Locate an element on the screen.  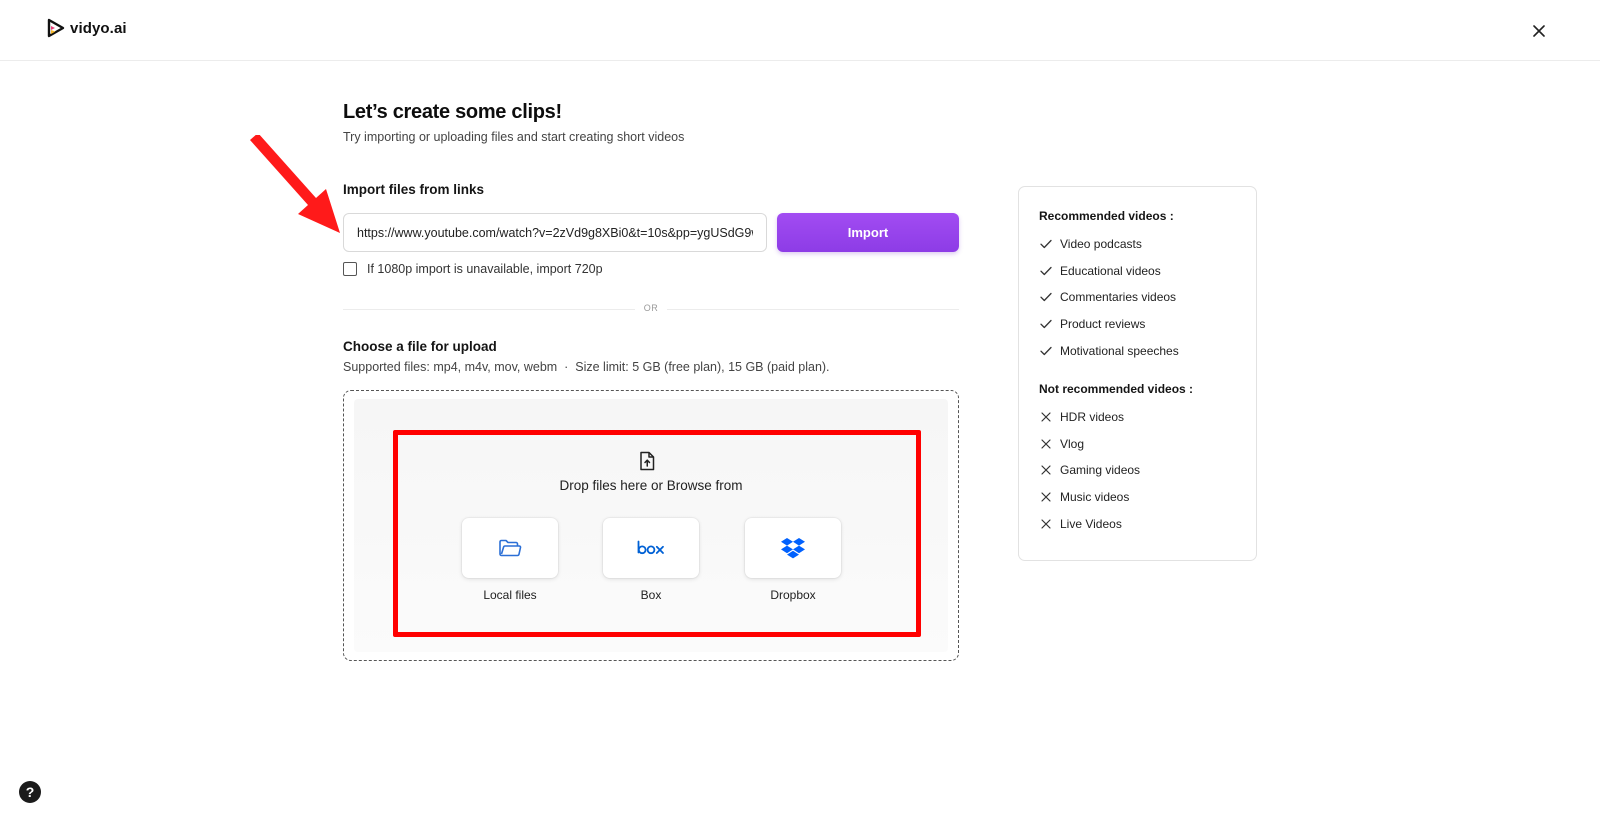
import-section-label: Import files from links is located at coordinates (414, 189).